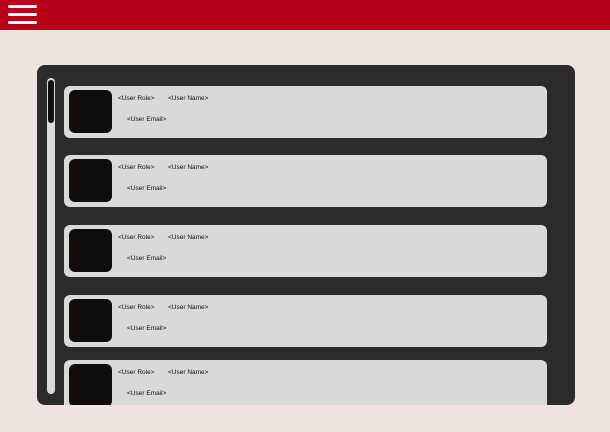 This screenshot has width=610, height=432. What do you see at coordinates (305, 15) in the screenshot?
I see `top-bar` at bounding box center [305, 15].